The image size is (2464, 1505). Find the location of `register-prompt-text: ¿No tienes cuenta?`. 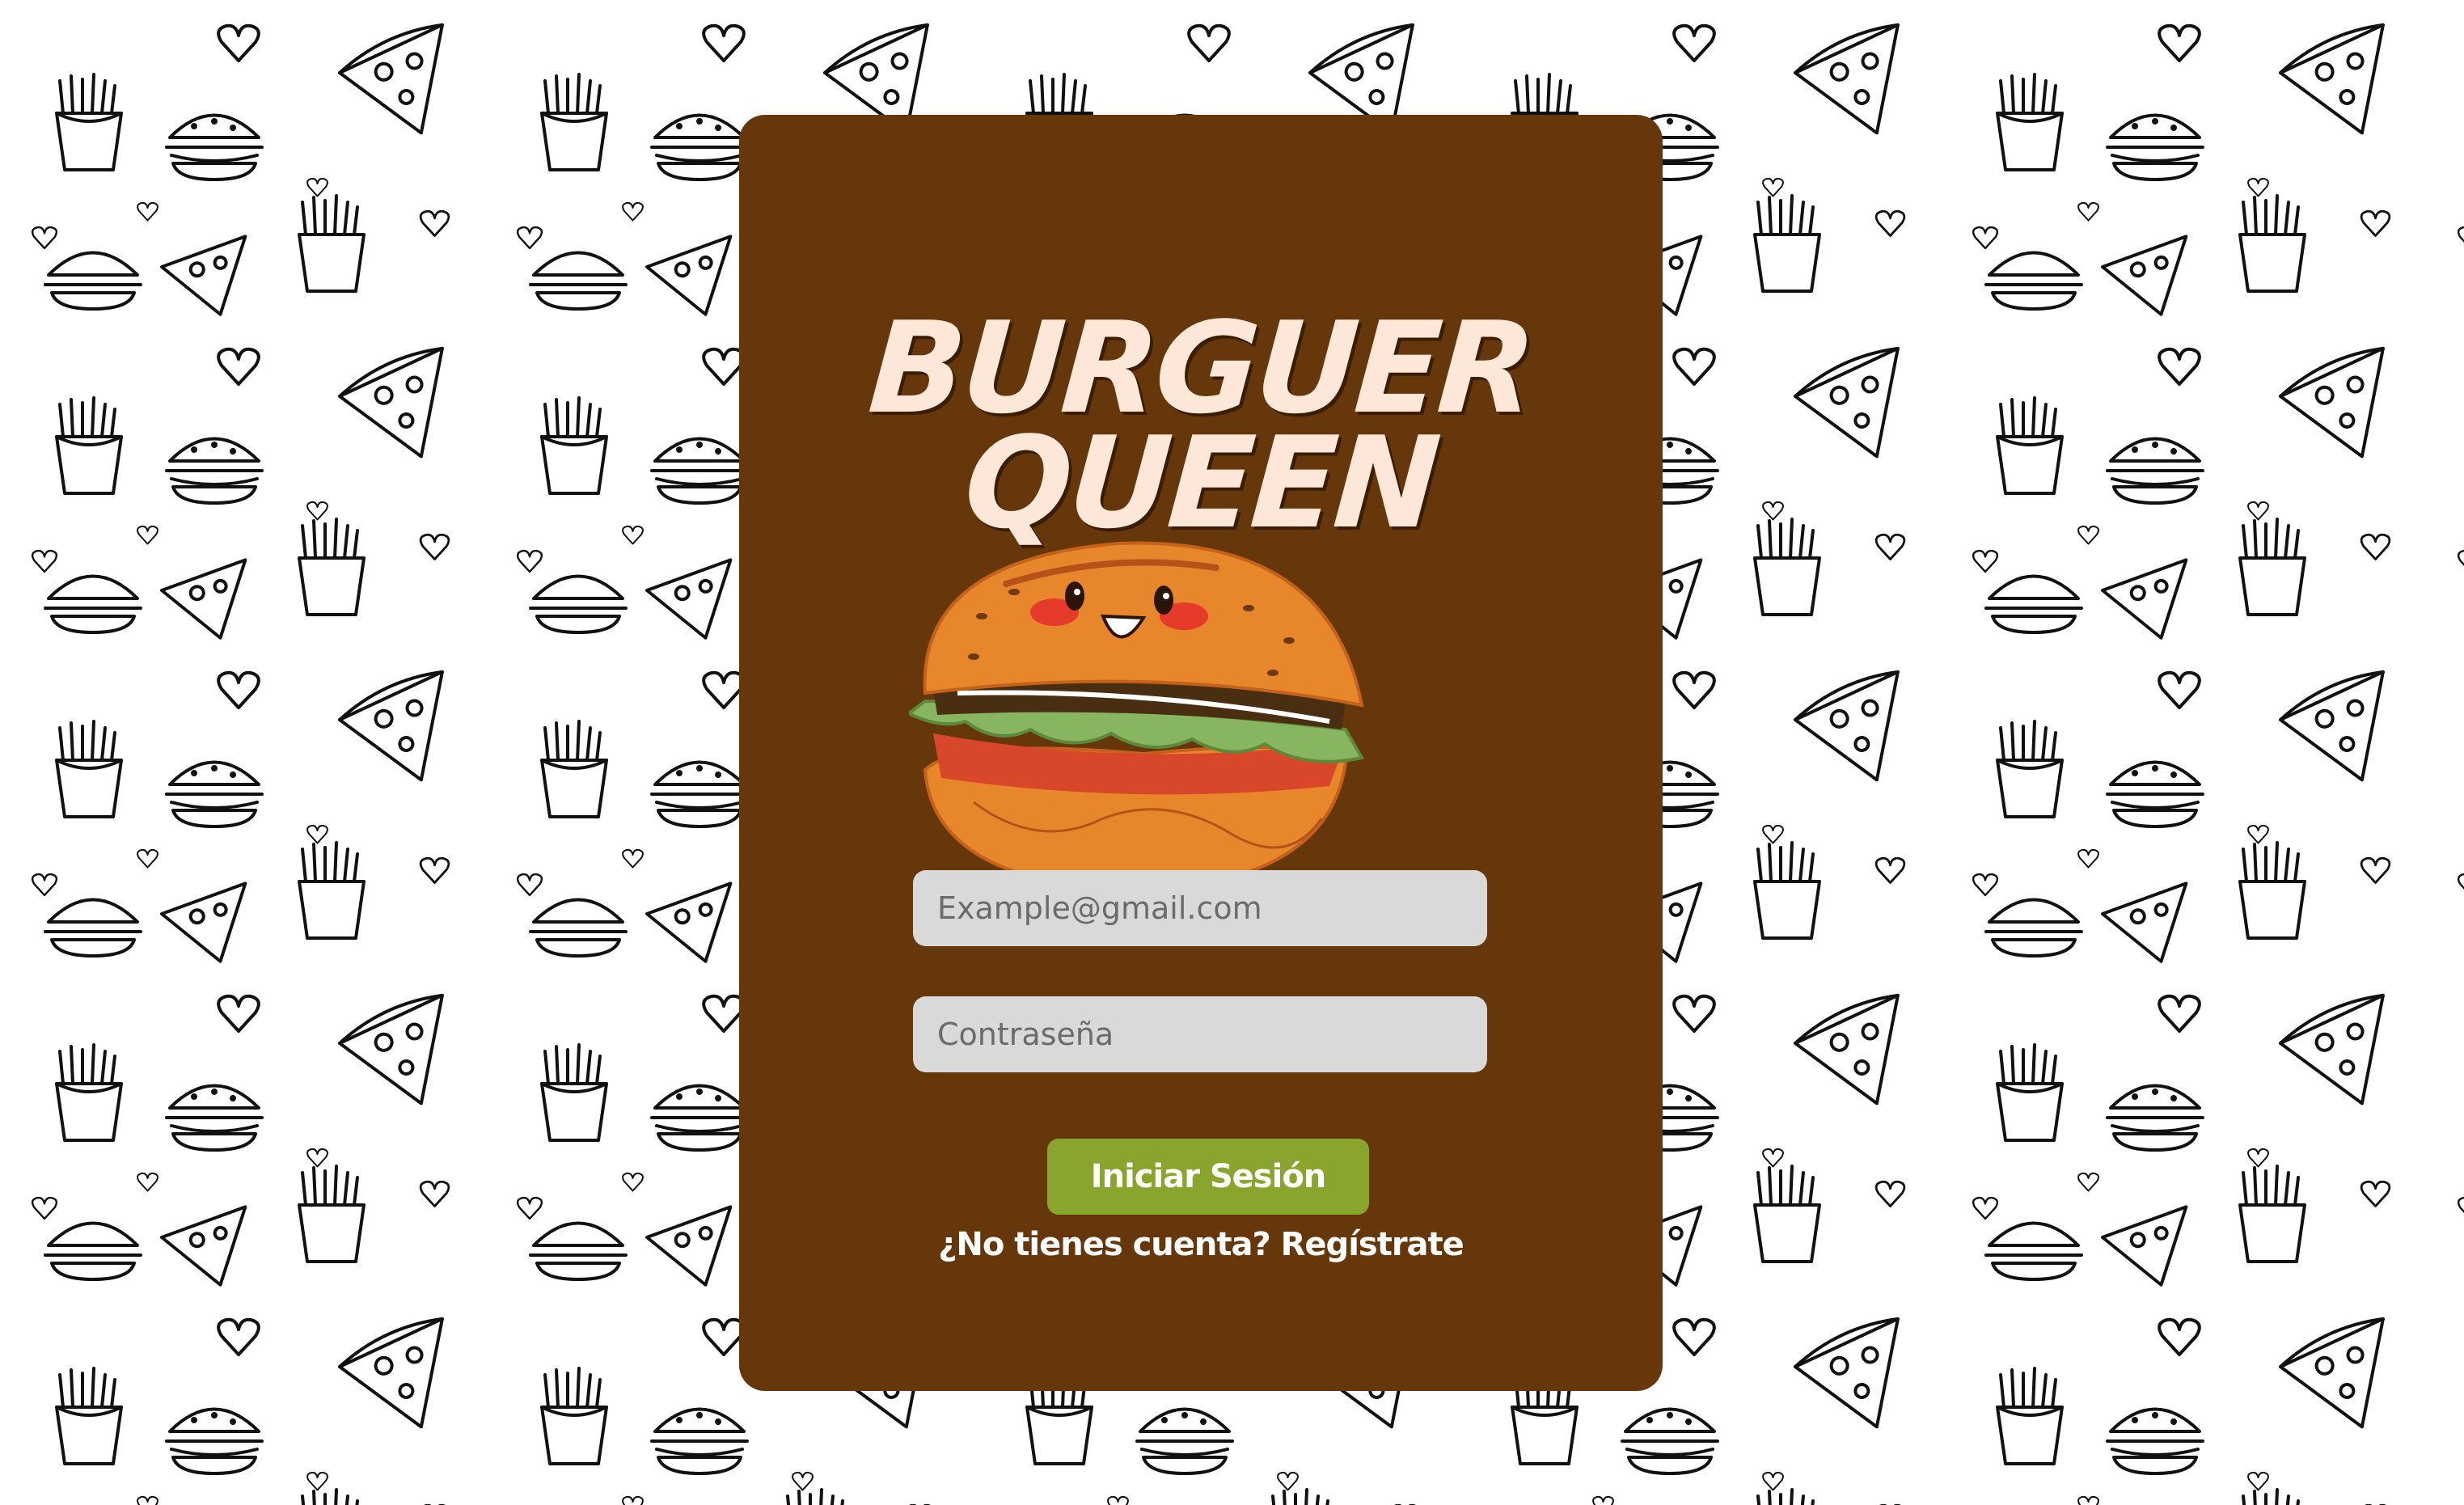

register-prompt-text: ¿No tienes cuenta? is located at coordinates (1104, 1244).